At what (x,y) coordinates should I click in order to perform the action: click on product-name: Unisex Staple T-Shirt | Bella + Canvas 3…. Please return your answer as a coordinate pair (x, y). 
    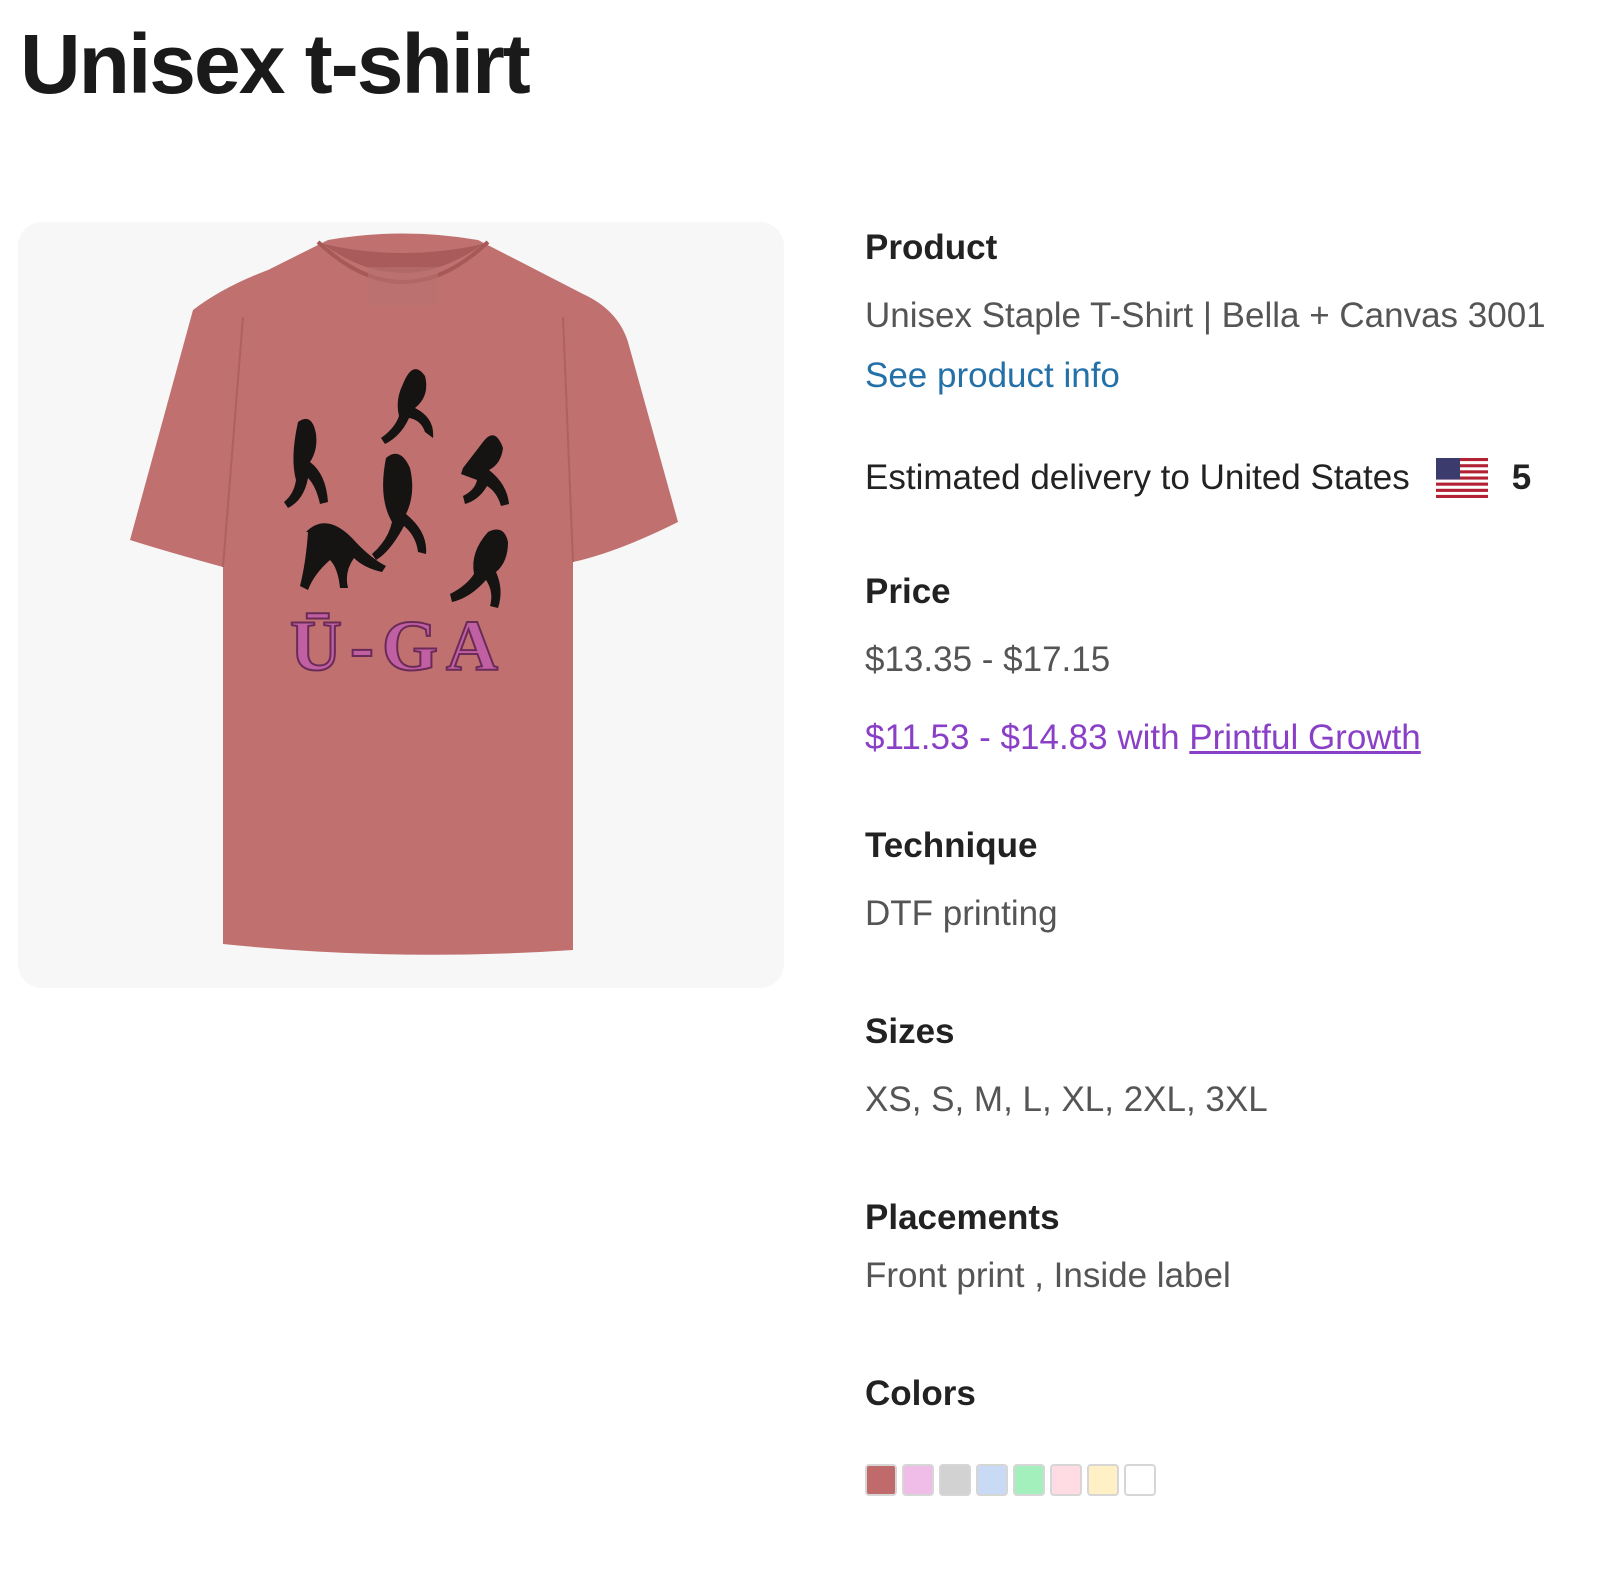
    Looking at the image, I should click on (1205, 315).